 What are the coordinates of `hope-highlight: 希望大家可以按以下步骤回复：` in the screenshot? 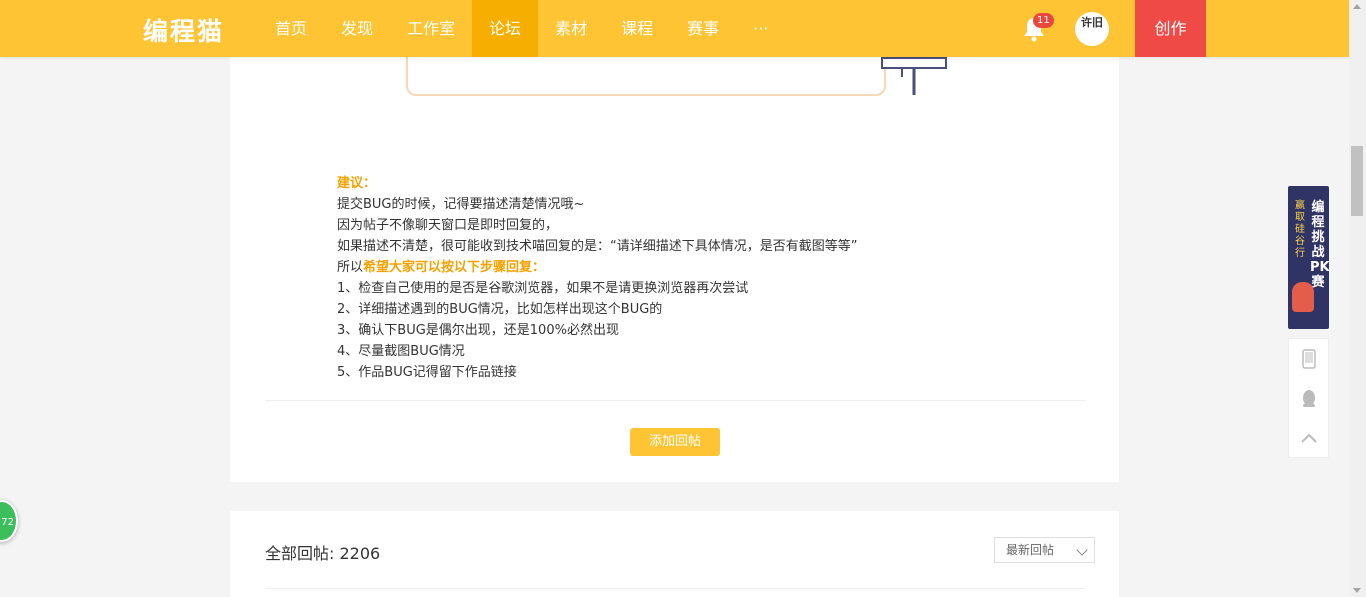 It's located at (454, 267).